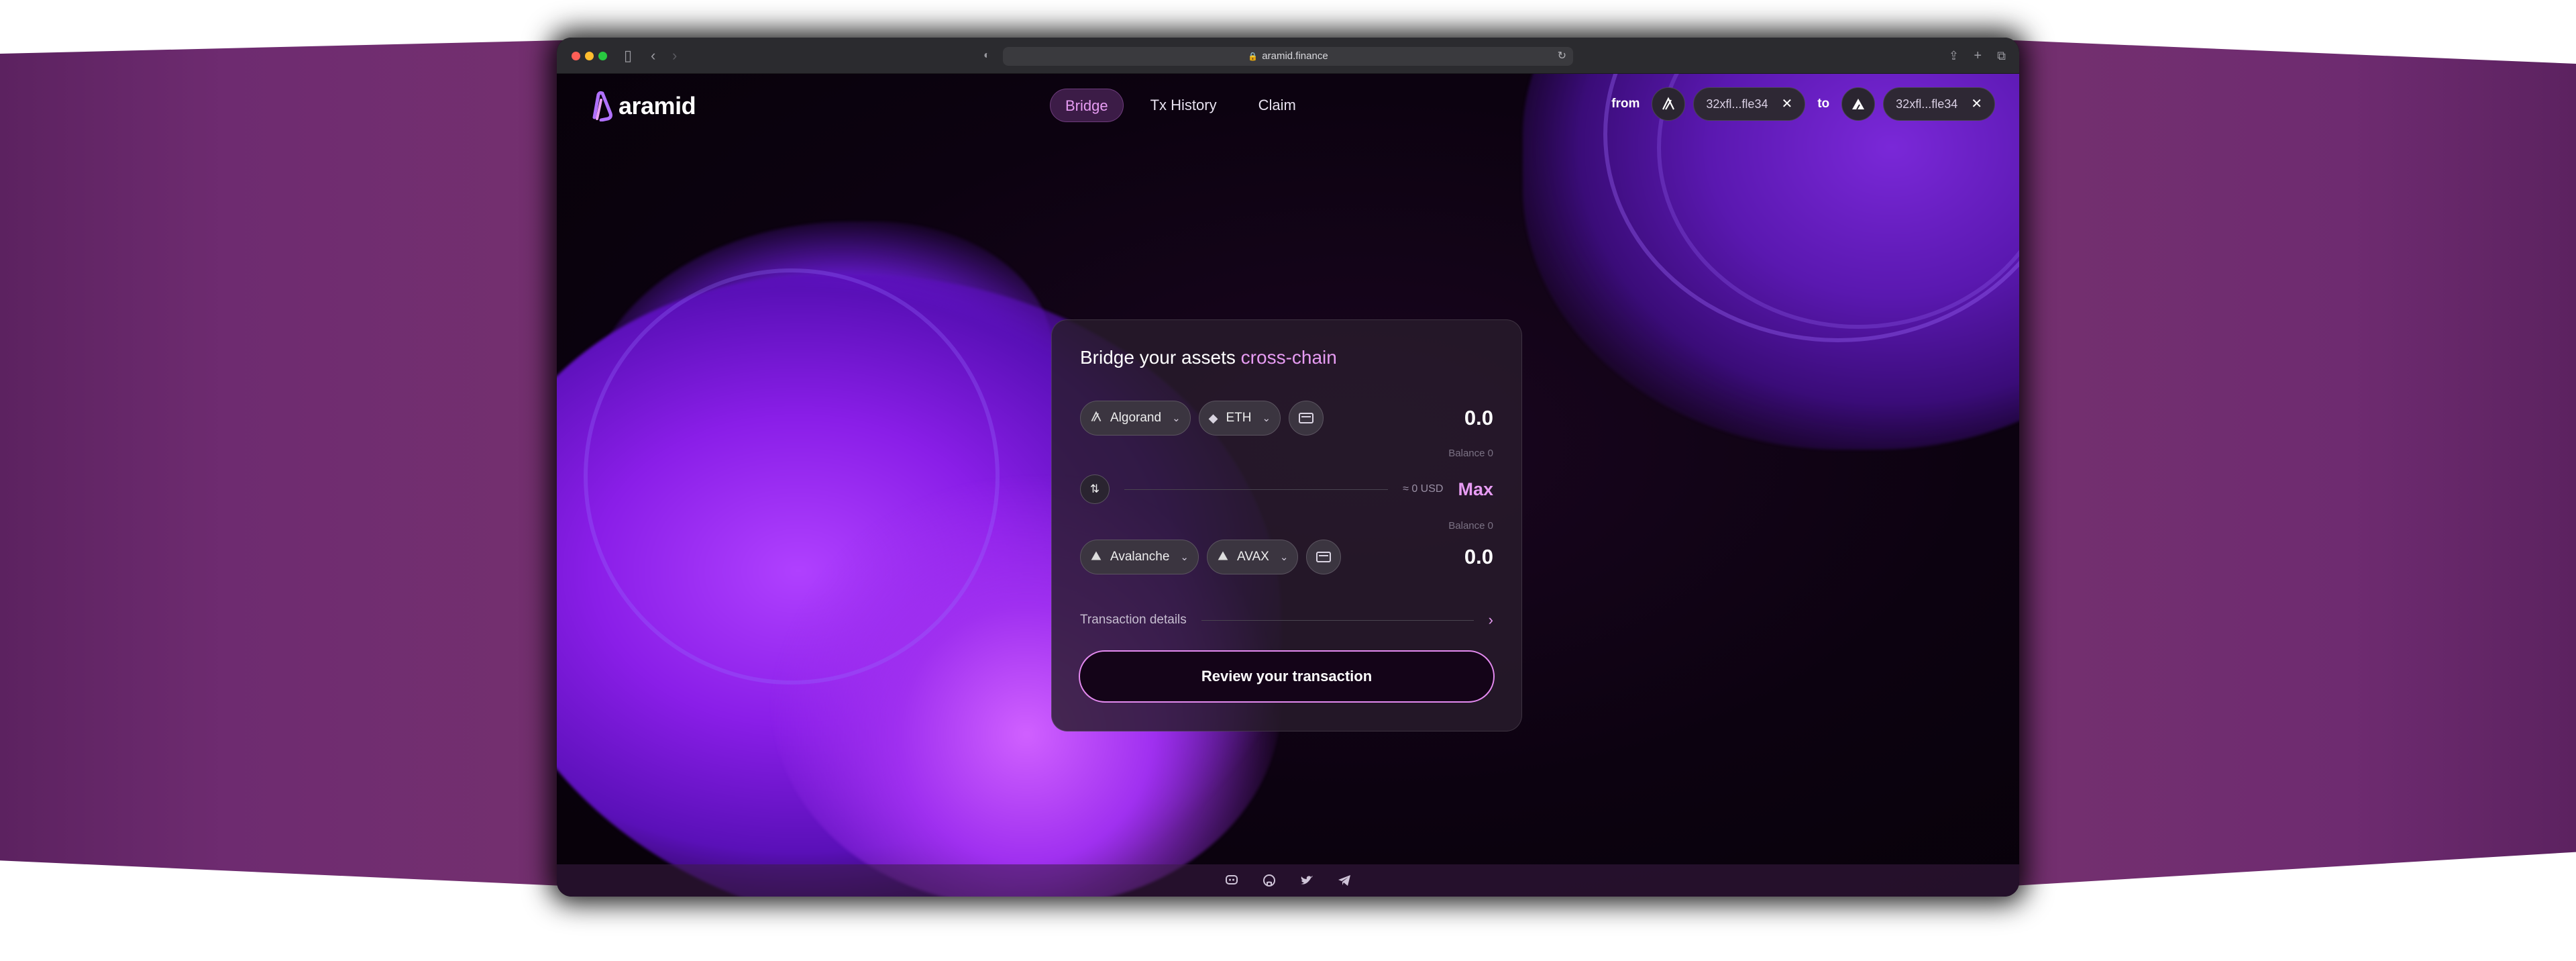  Describe the element at coordinates (1786, 104) in the screenshot. I see `disconnect-from-icon: ✕` at that location.